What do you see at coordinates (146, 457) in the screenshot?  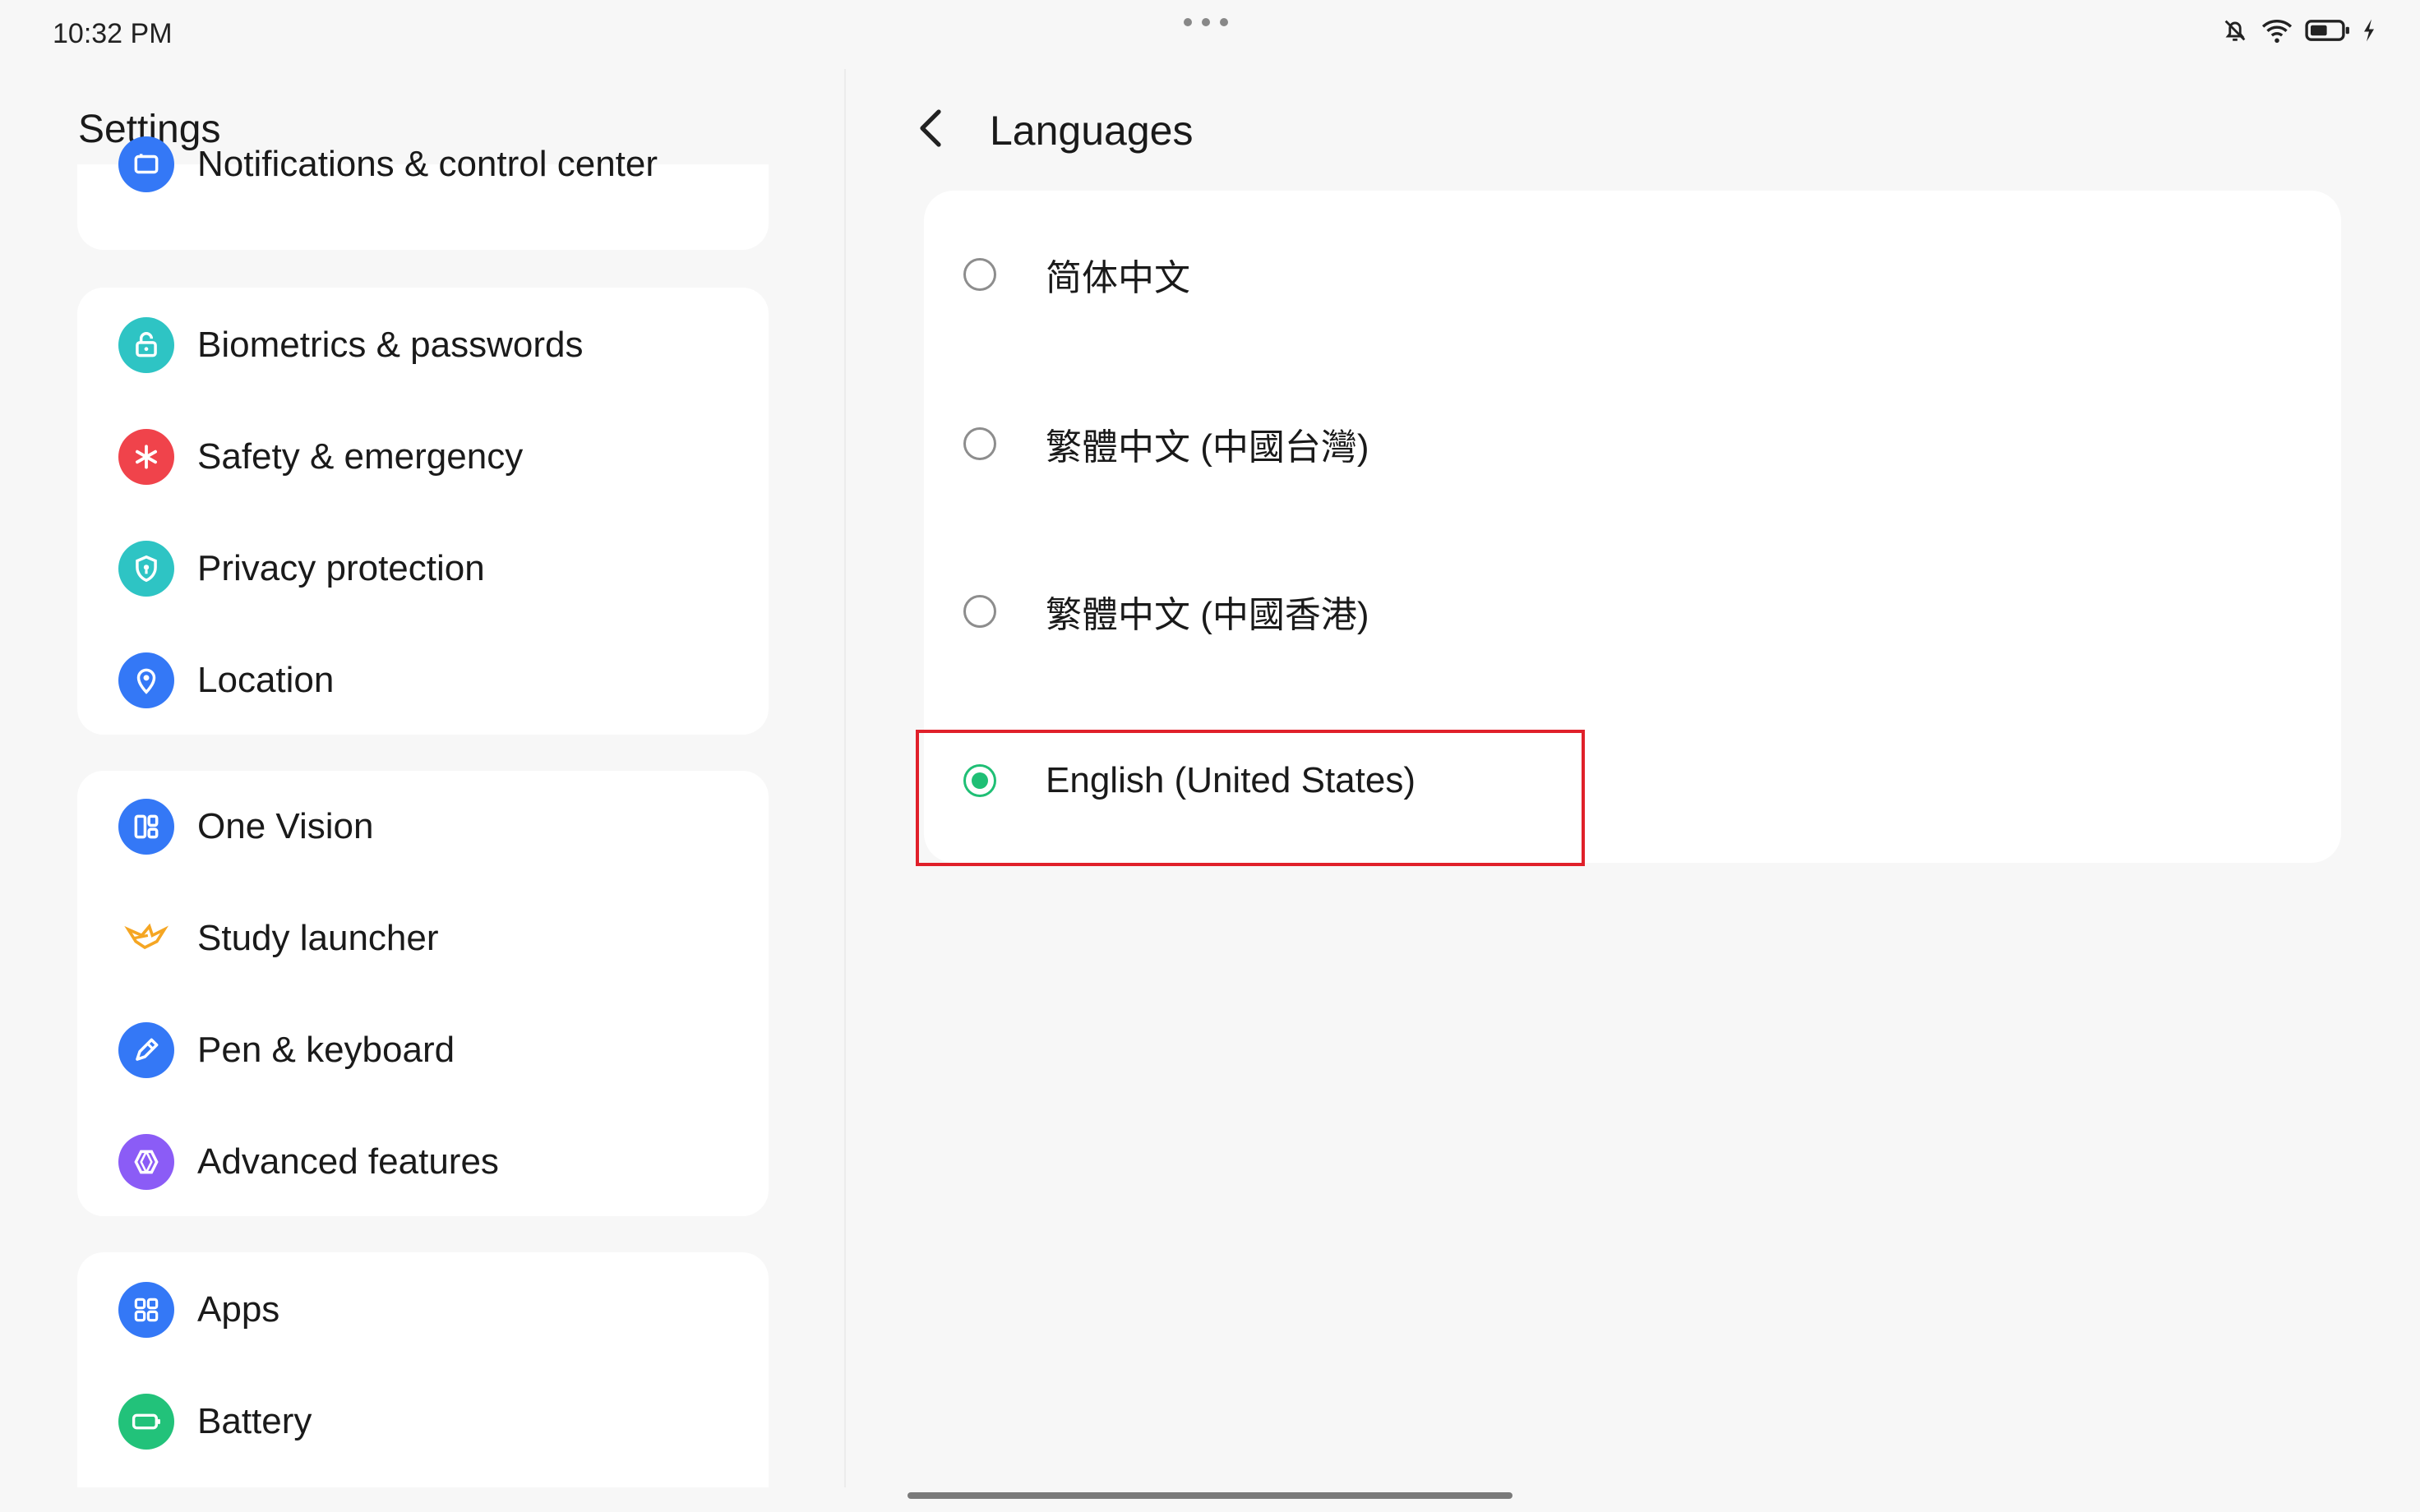 I see `asterisk-icon` at bounding box center [146, 457].